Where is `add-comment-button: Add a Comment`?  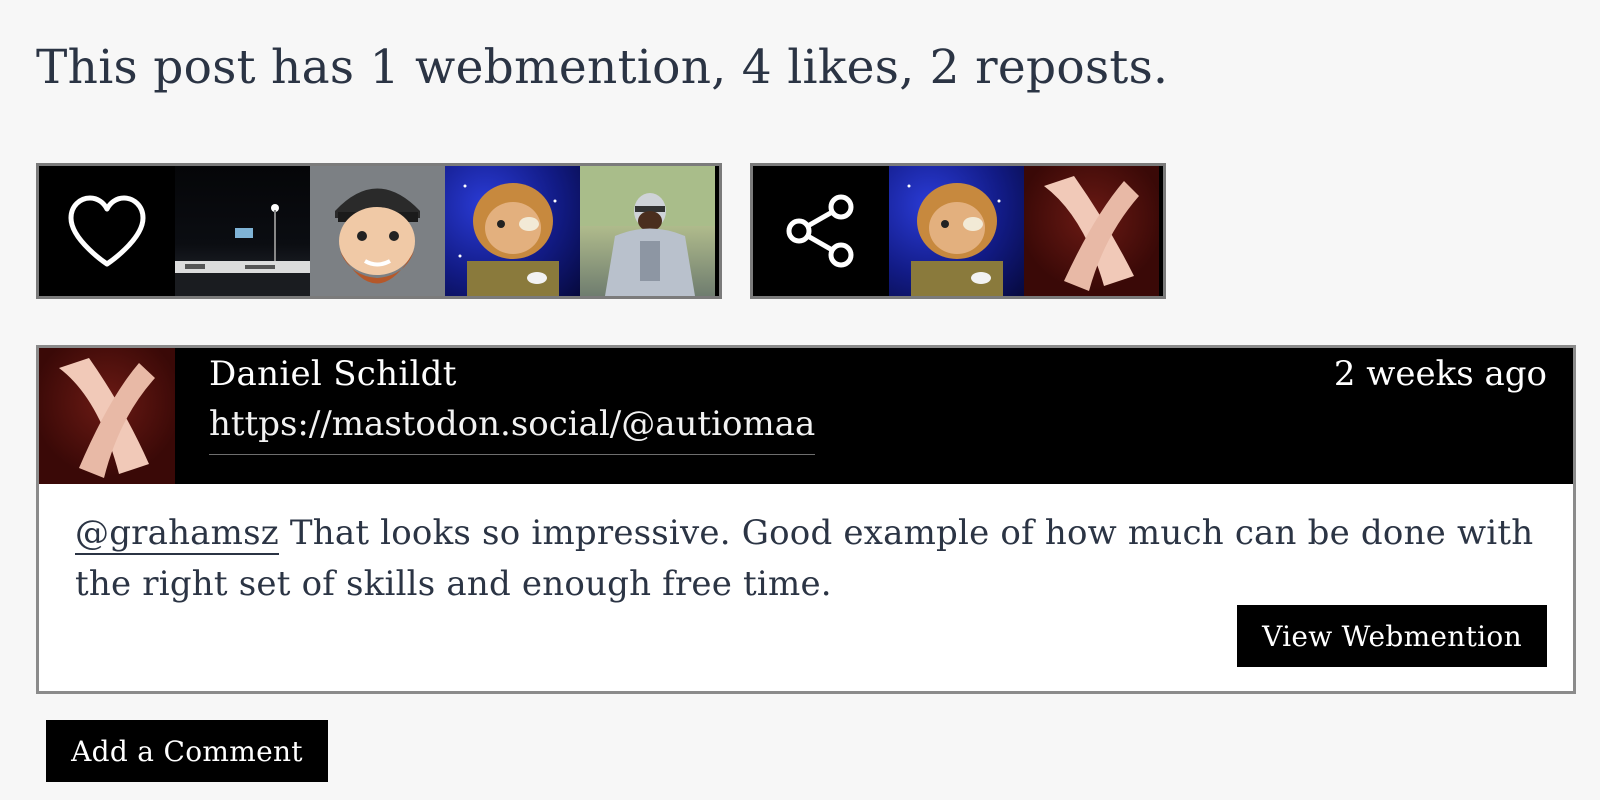
add-comment-button: Add a Comment is located at coordinates (187, 751).